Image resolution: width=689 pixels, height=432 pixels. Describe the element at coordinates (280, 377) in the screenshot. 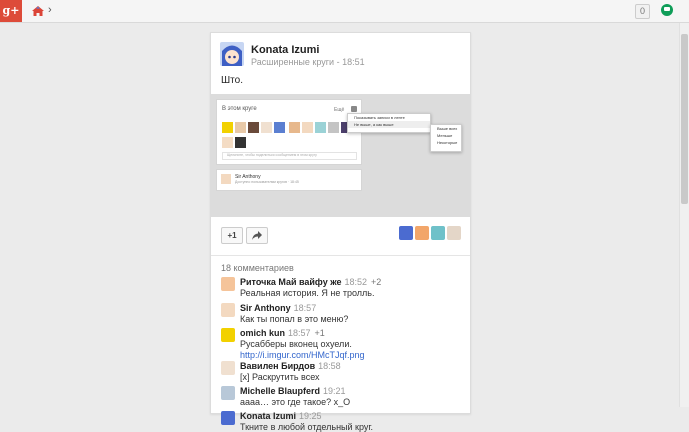

I see `comment-text: [х] Раскрутить всех` at that location.